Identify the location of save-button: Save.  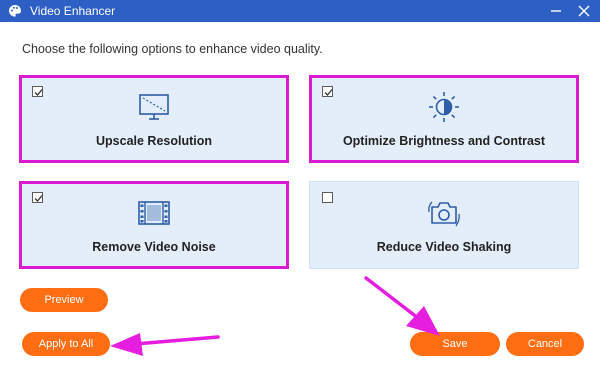
(455, 344).